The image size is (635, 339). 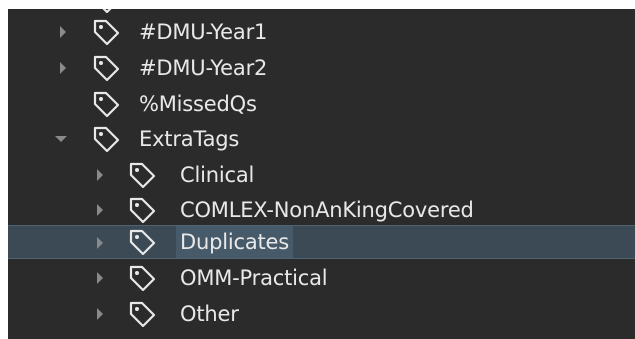 I want to click on tree-item-label: OMM-Practical, so click(x=254, y=278).